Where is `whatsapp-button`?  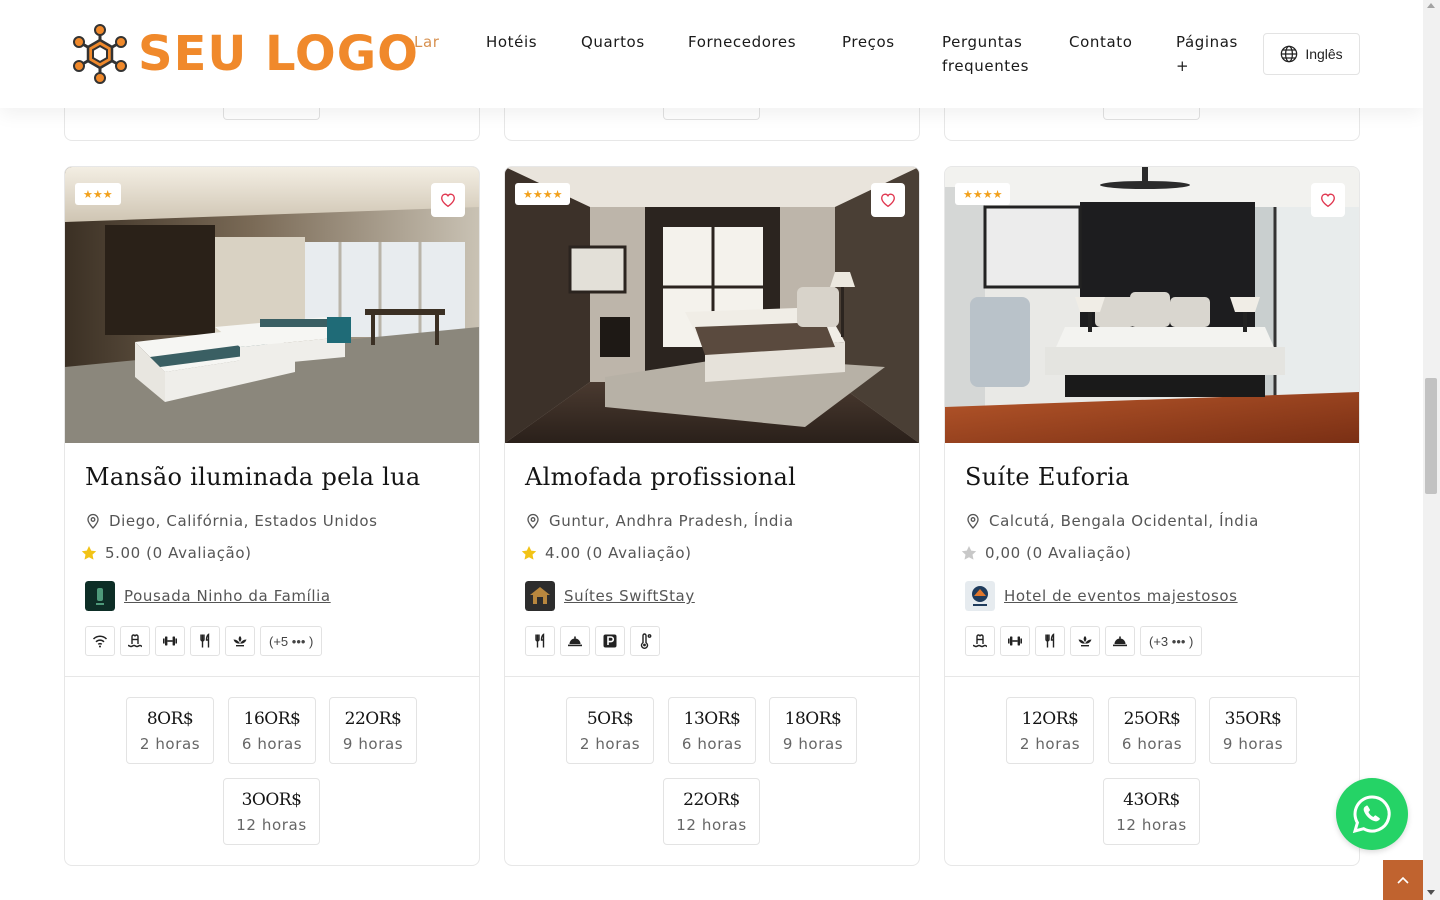 whatsapp-button is located at coordinates (1372, 814).